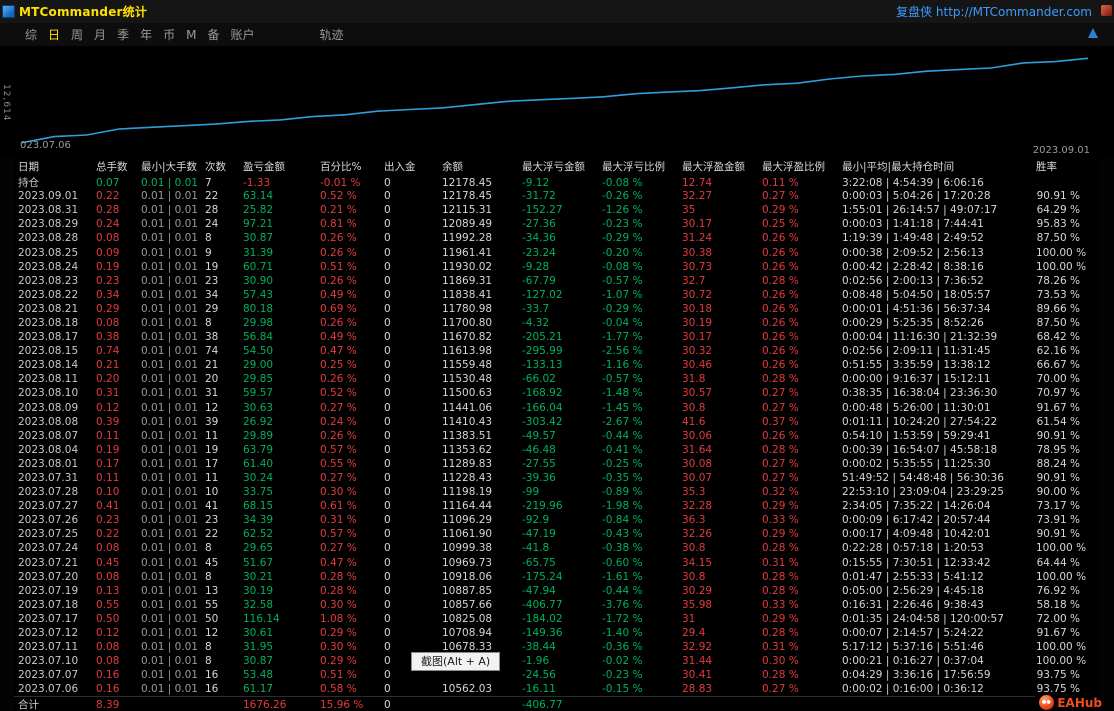 Image resolution: width=1114 pixels, height=711 pixels. Describe the element at coordinates (1058, 294) in the screenshot. I see `cell-win-rate: 73.53 %` at that location.